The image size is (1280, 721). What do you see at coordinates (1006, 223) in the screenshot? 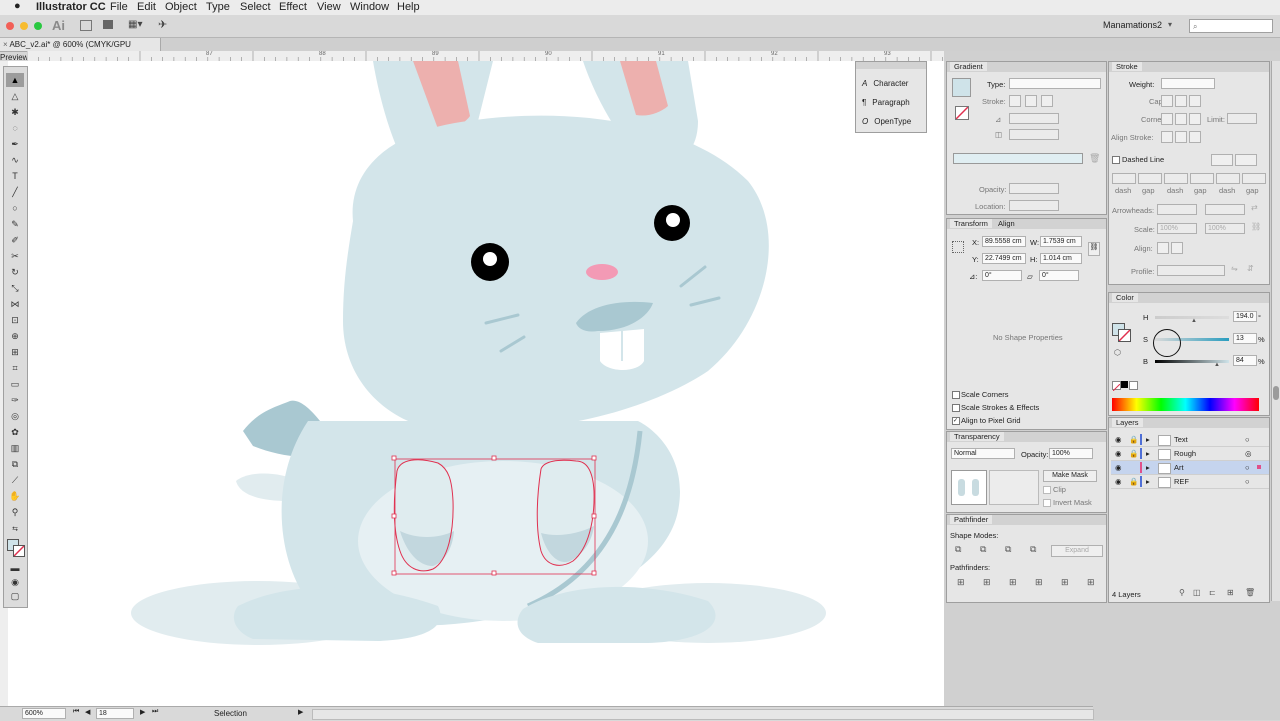
I see `tab-align: Align` at bounding box center [1006, 223].